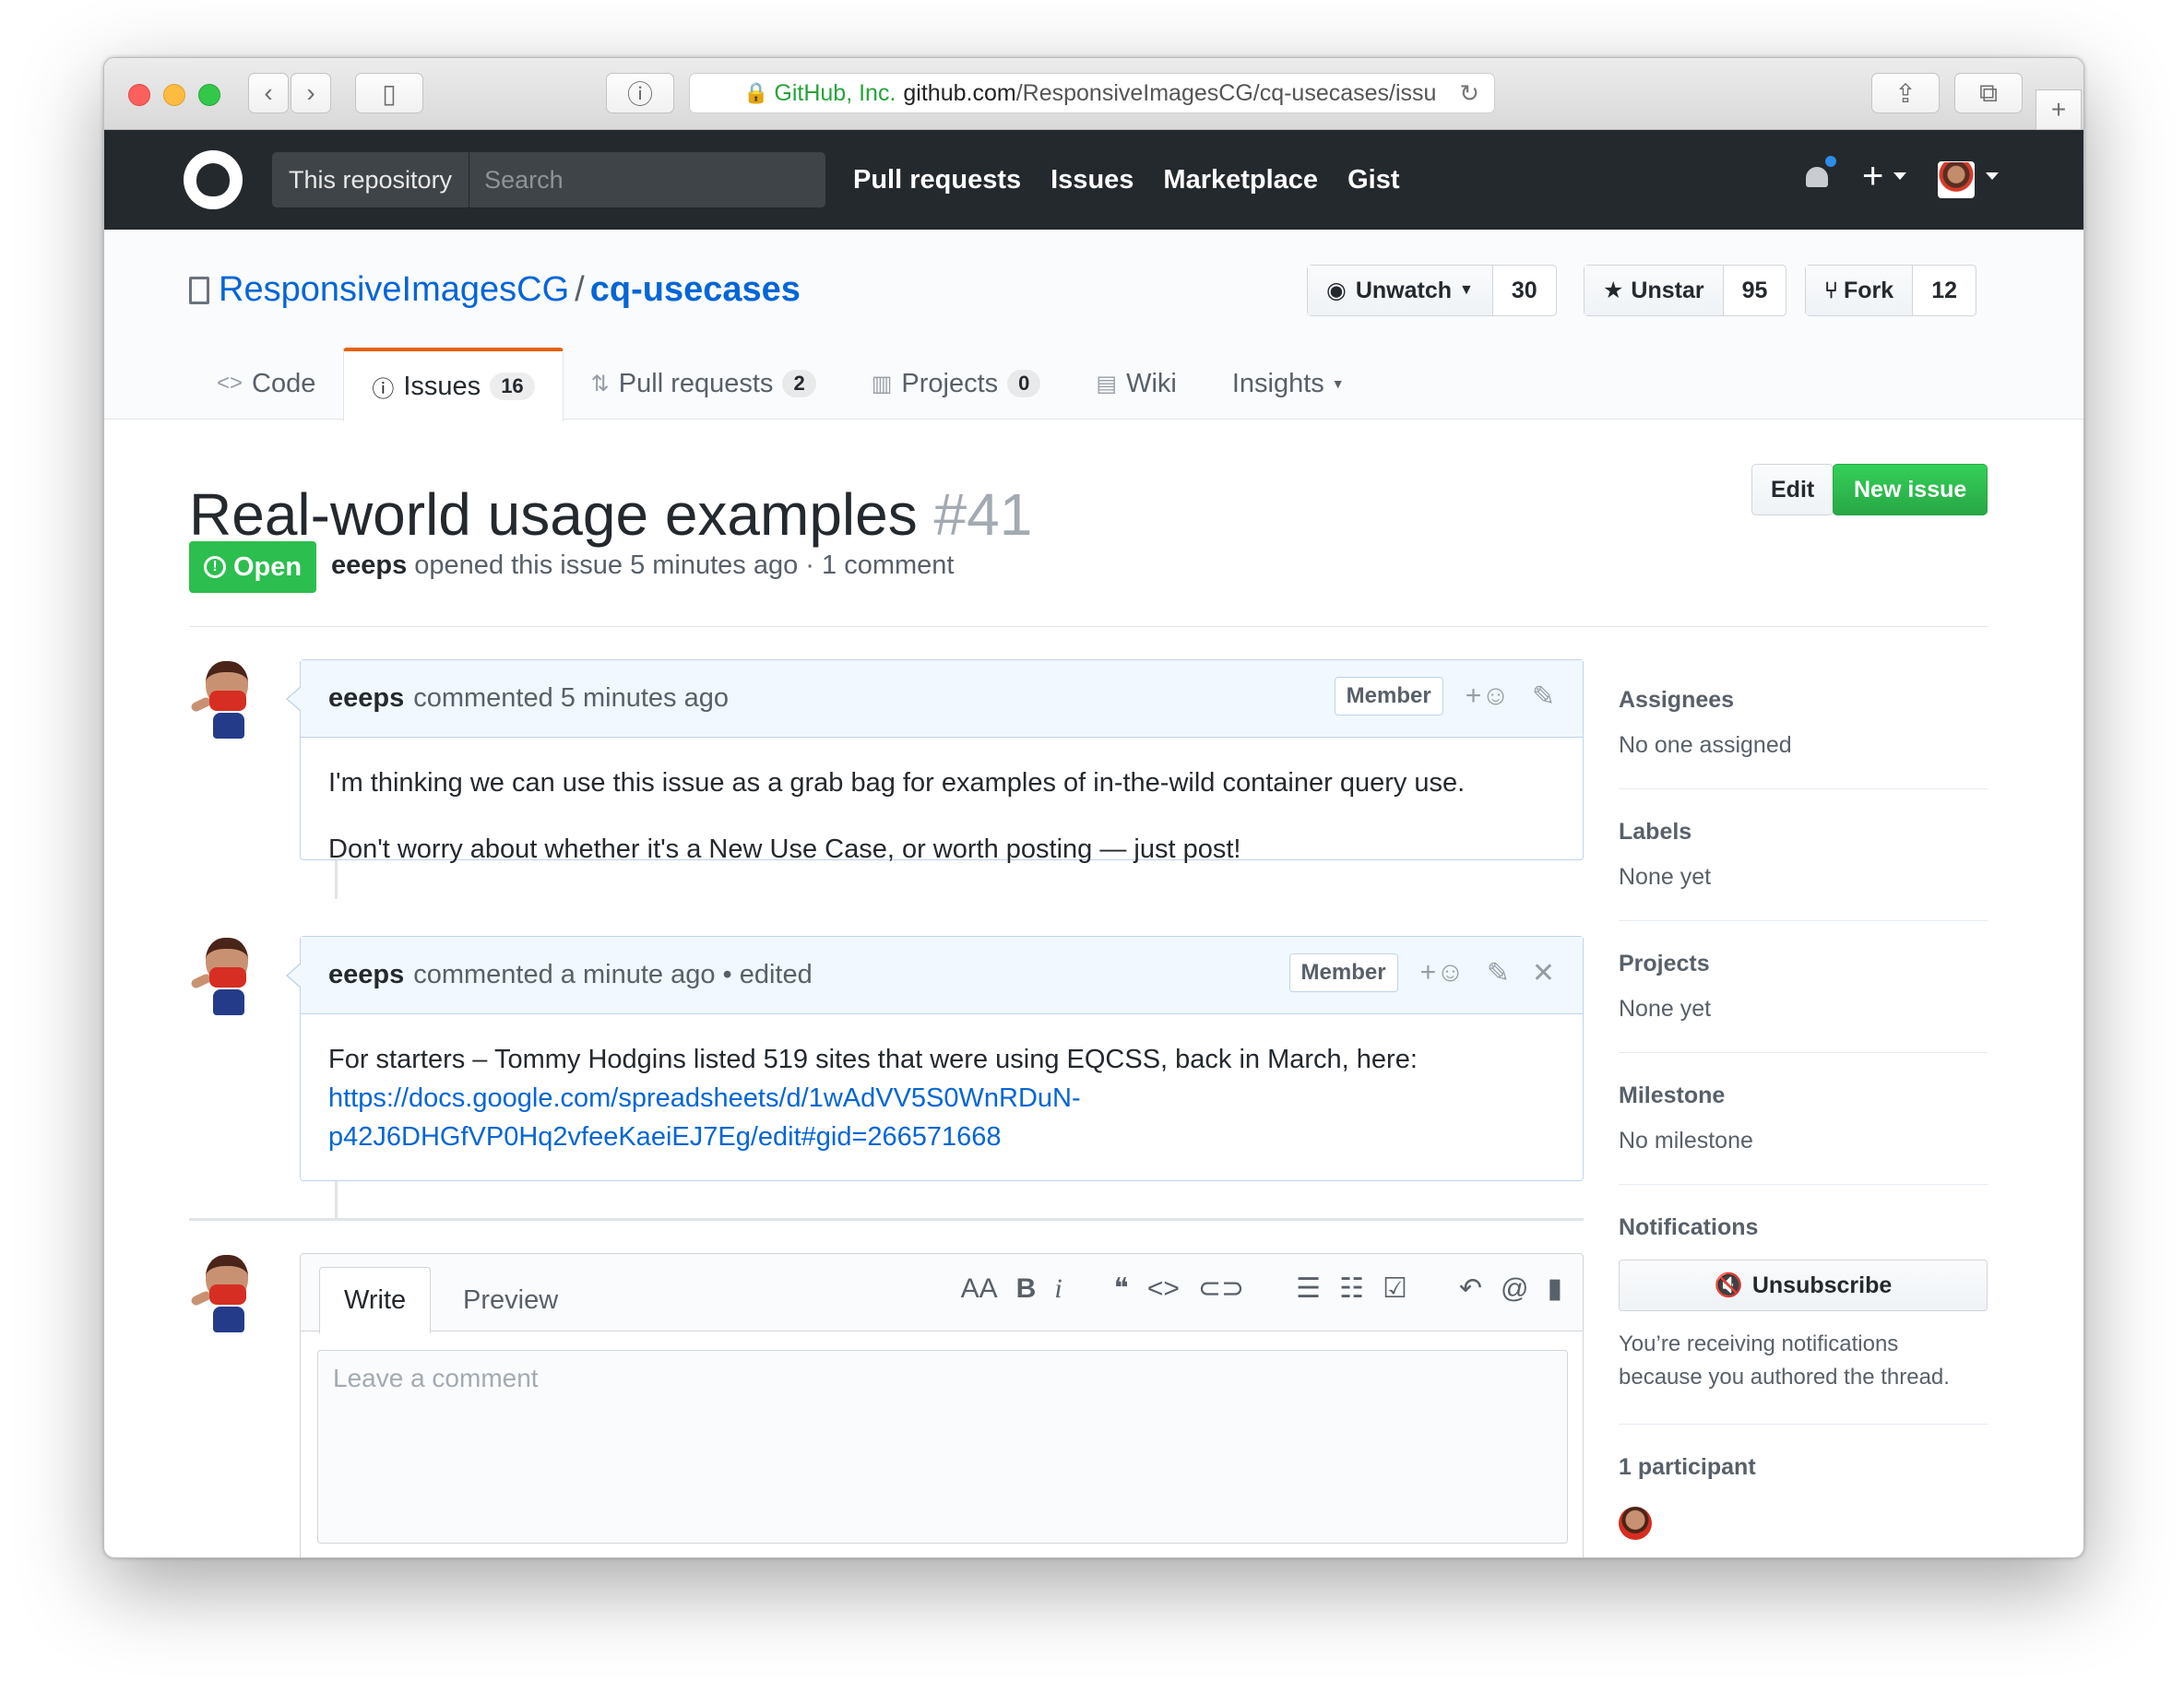 The image size is (2184, 1704). I want to click on caret-down-icon: ▼, so click(1338, 384).